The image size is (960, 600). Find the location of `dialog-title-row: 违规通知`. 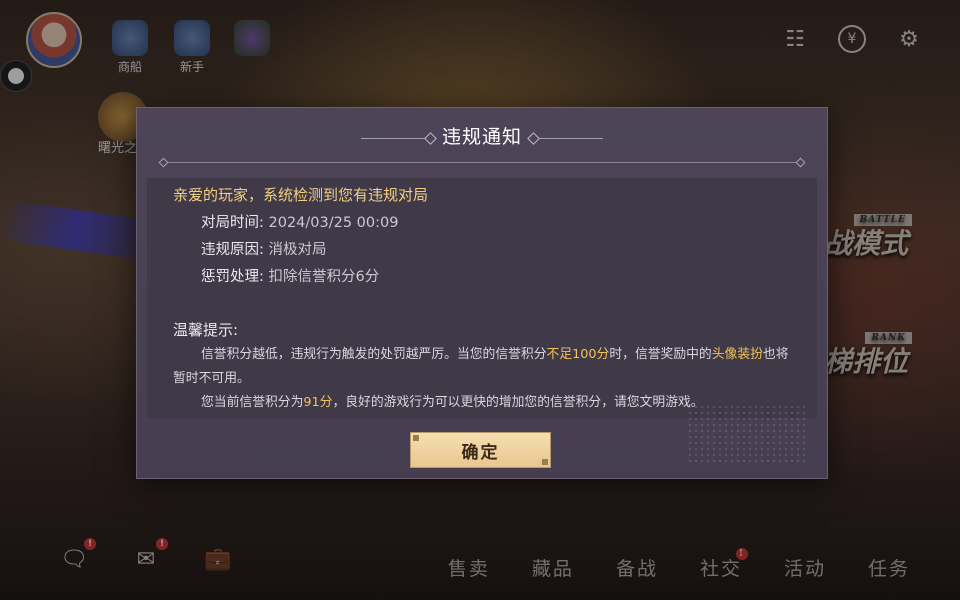

dialog-title-row: 违规通知 is located at coordinates (482, 135).